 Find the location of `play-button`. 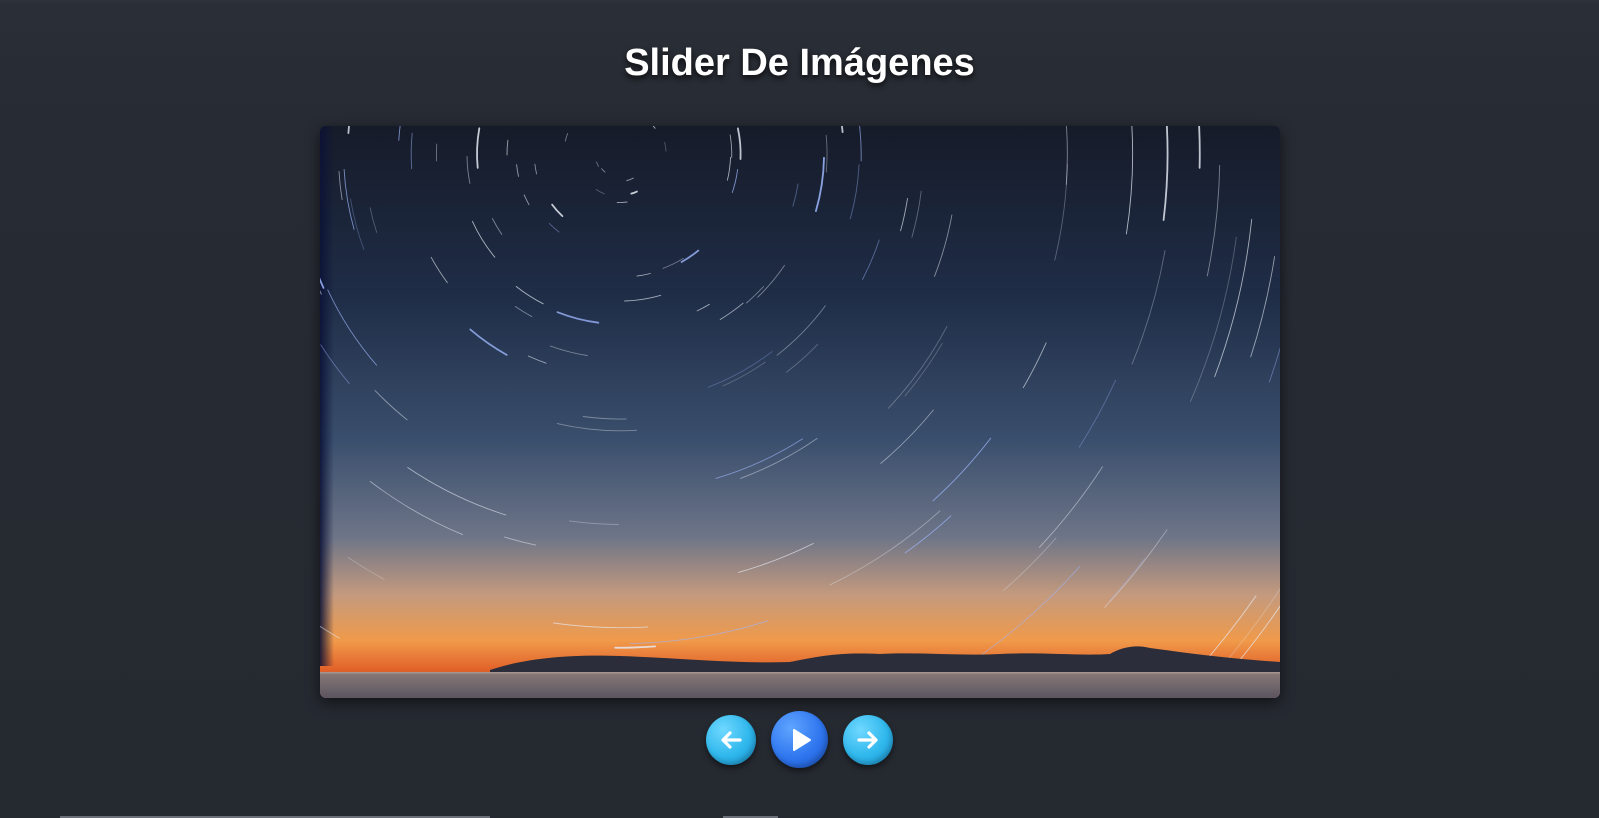

play-button is located at coordinates (799, 739).